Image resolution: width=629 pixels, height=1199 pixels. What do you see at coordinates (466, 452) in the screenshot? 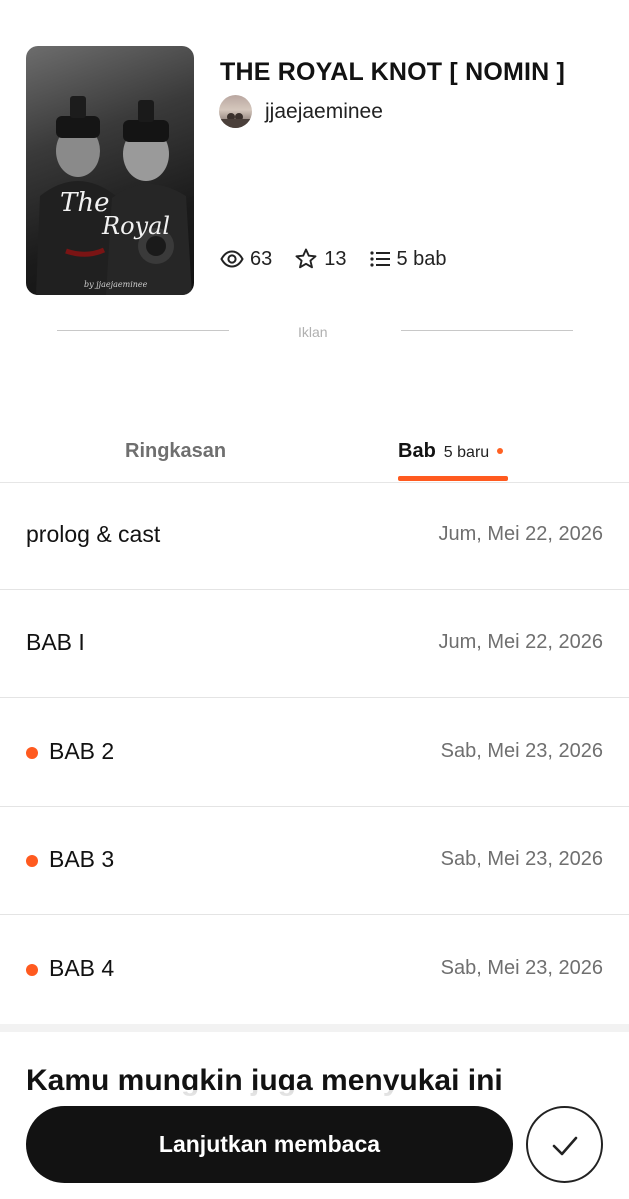
I see `new-chapters-count: 5 baru` at bounding box center [466, 452].